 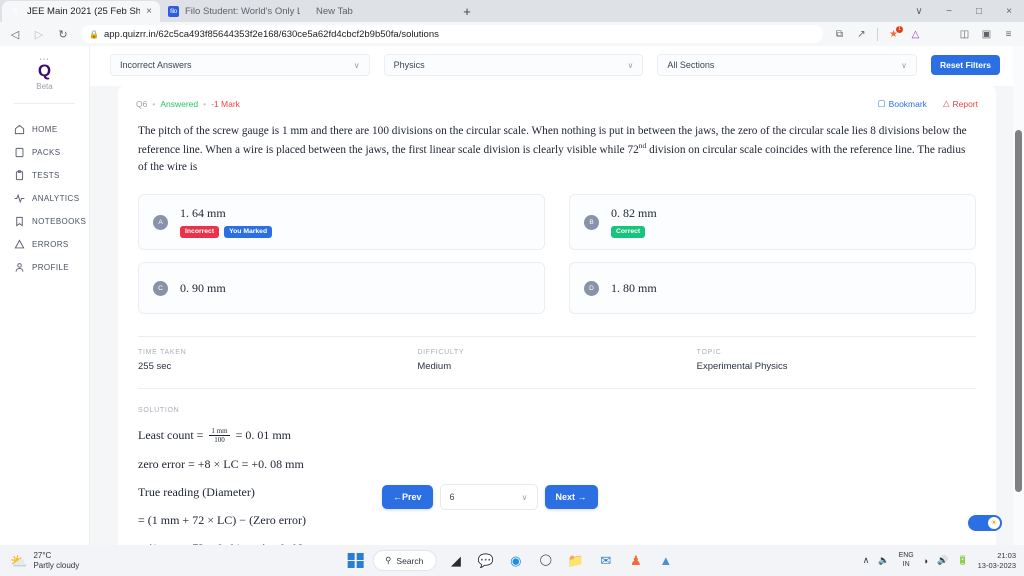 What do you see at coordinates (772, 222) in the screenshot?
I see `option-b: B 0. 82 mm Correct` at bounding box center [772, 222].